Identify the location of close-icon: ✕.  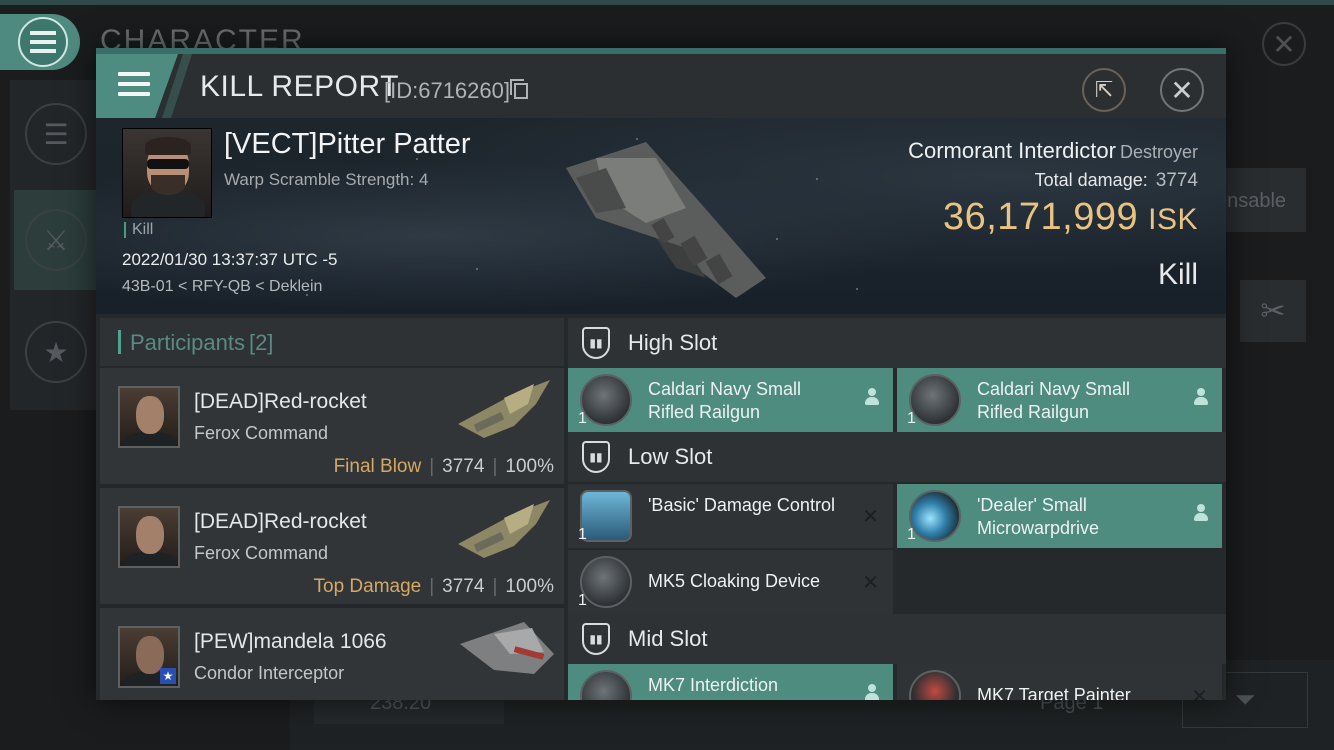
(1182, 90).